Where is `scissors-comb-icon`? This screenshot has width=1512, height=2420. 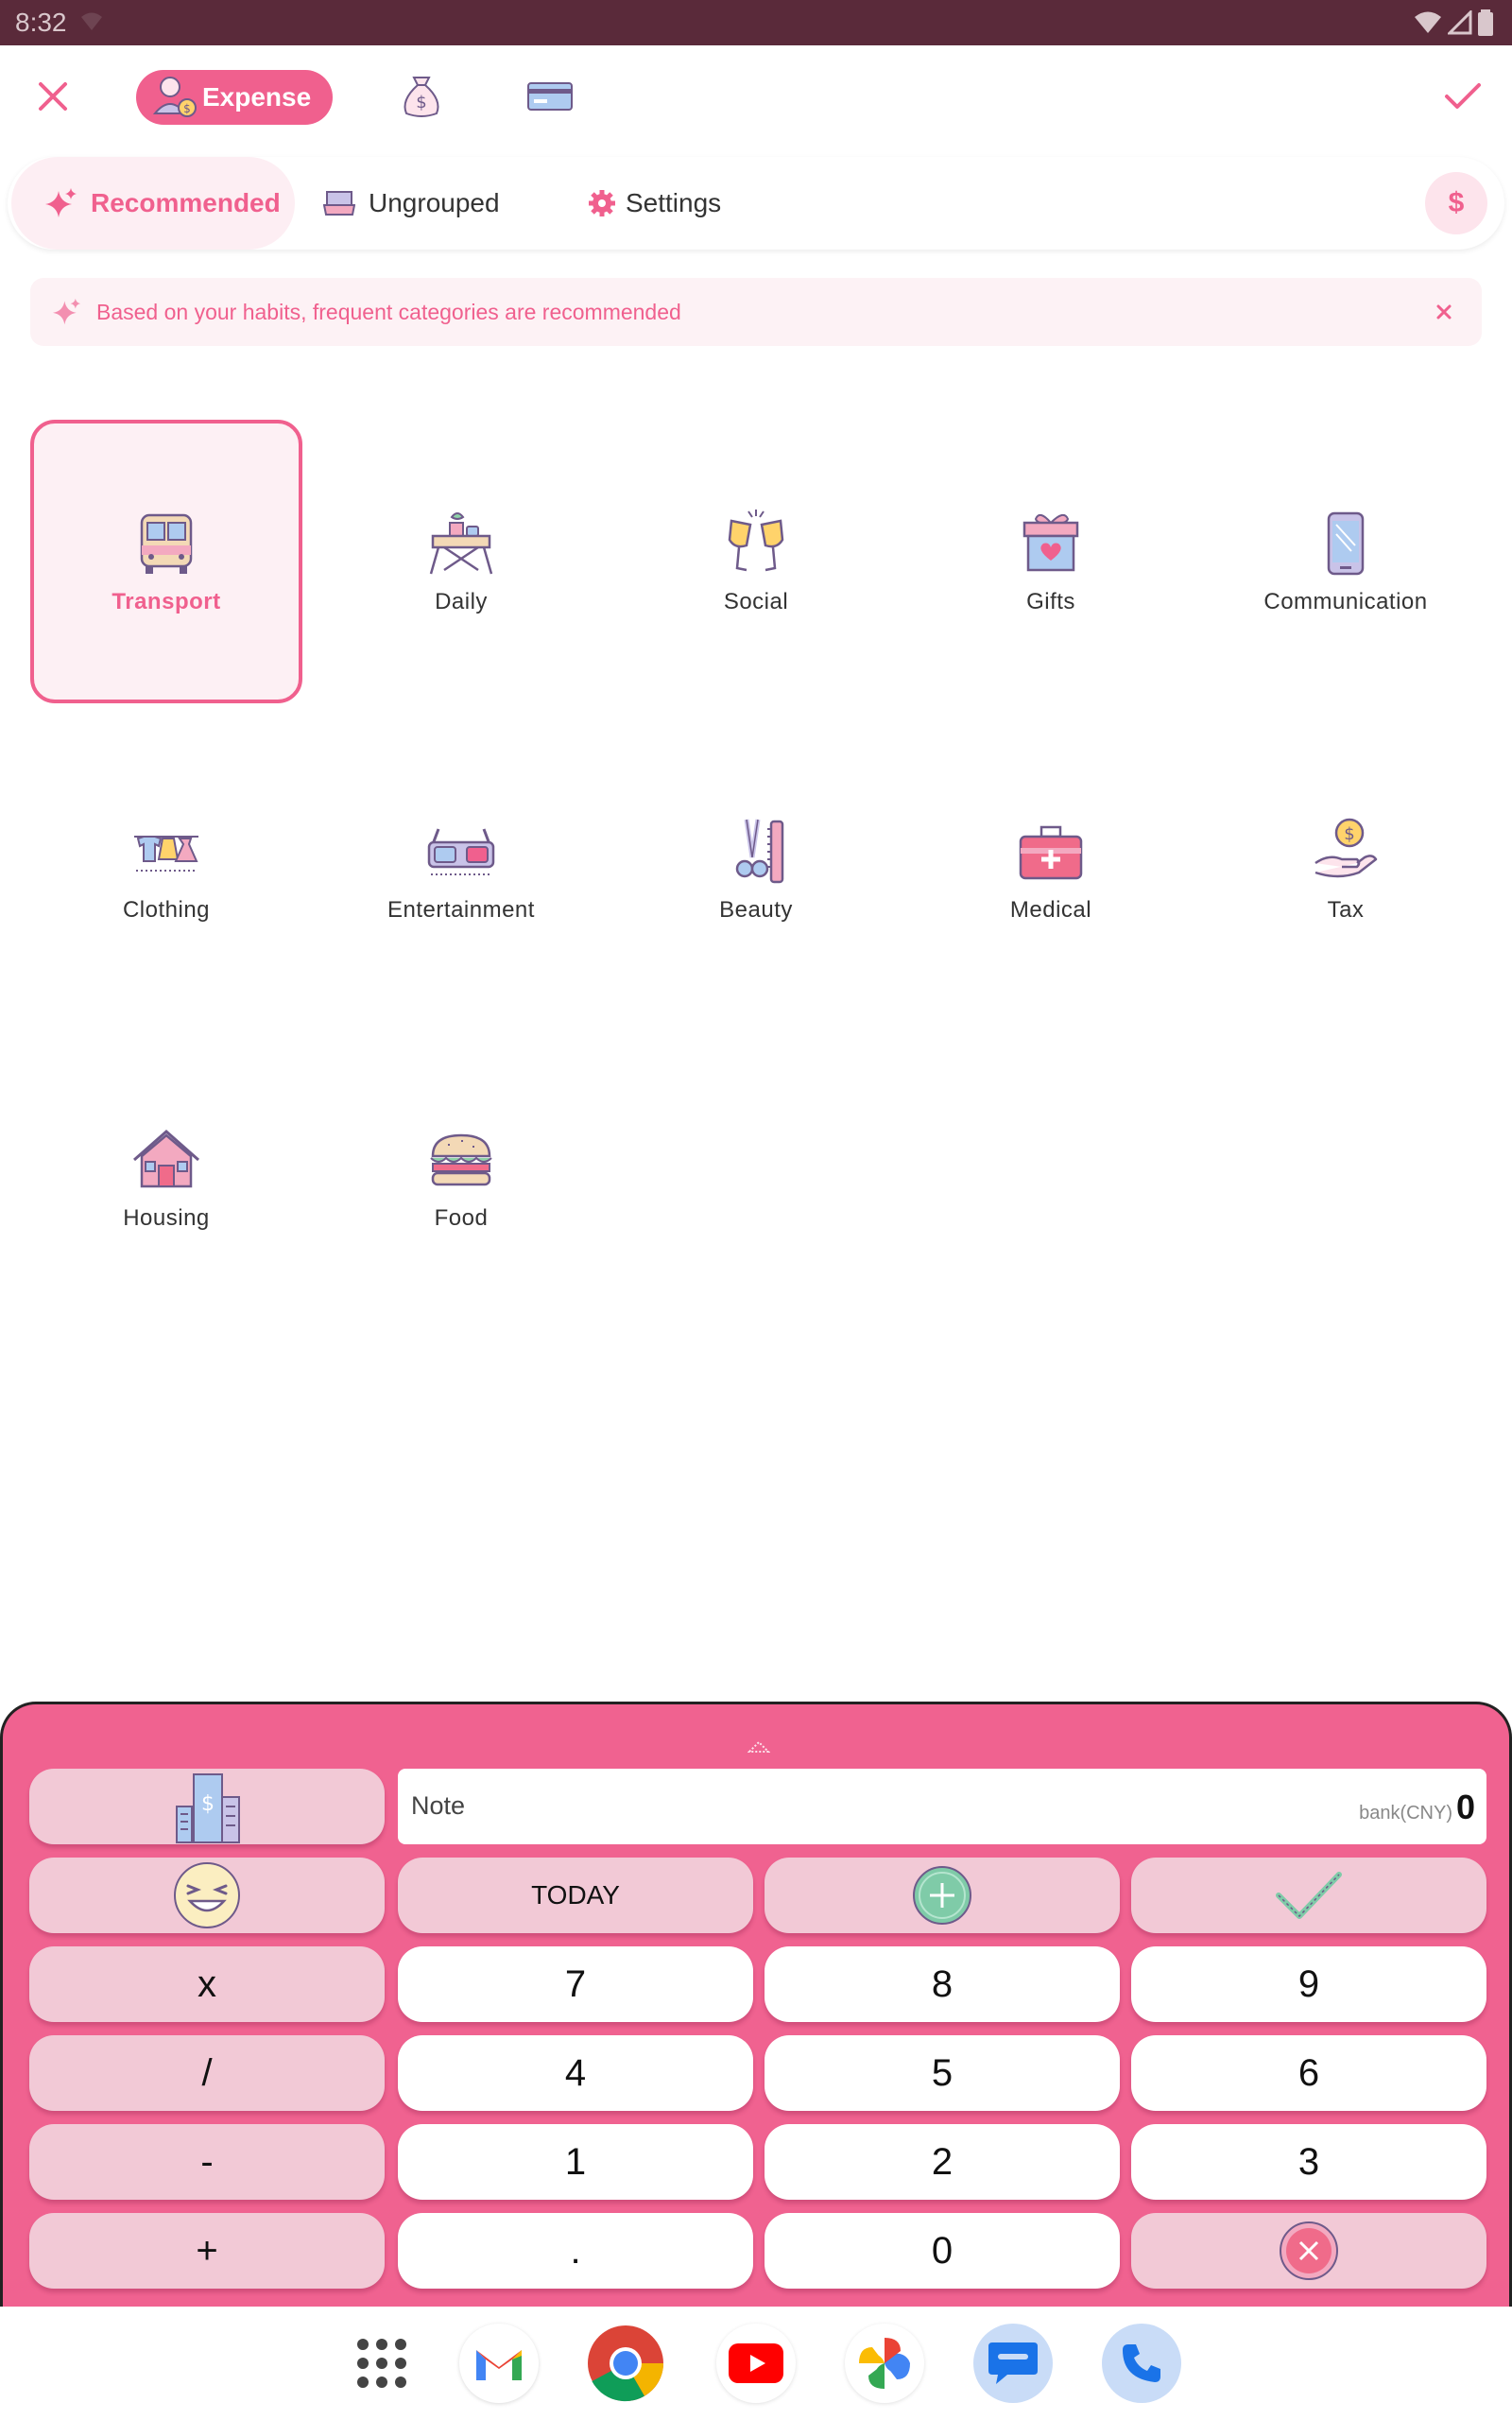
scissors-comb-icon is located at coordinates (759, 851).